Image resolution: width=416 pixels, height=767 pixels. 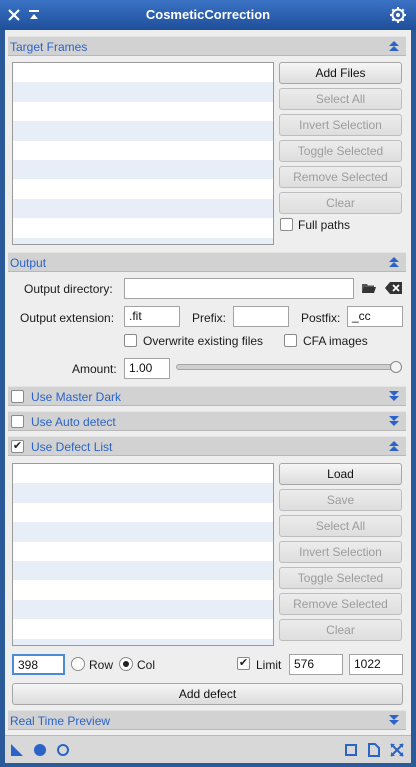 What do you see at coordinates (340, 125) in the screenshot?
I see `invert-selection-button: Invert Selection` at bounding box center [340, 125].